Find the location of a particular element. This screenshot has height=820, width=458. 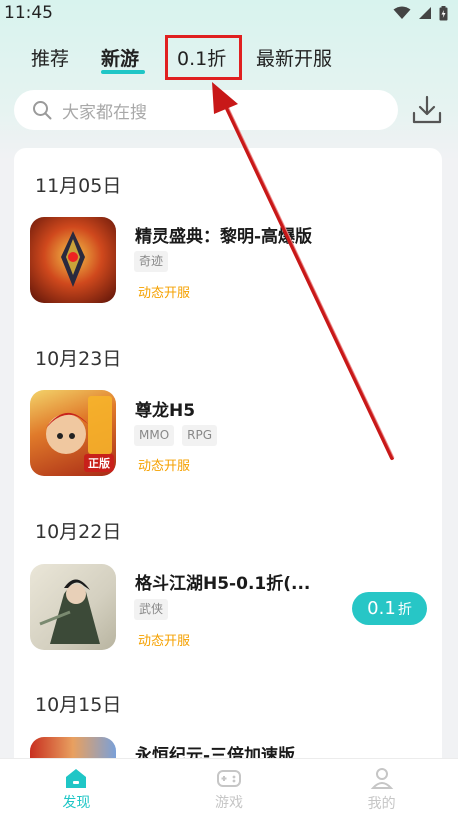

discount-button: 0.1 折 is located at coordinates (389, 608).